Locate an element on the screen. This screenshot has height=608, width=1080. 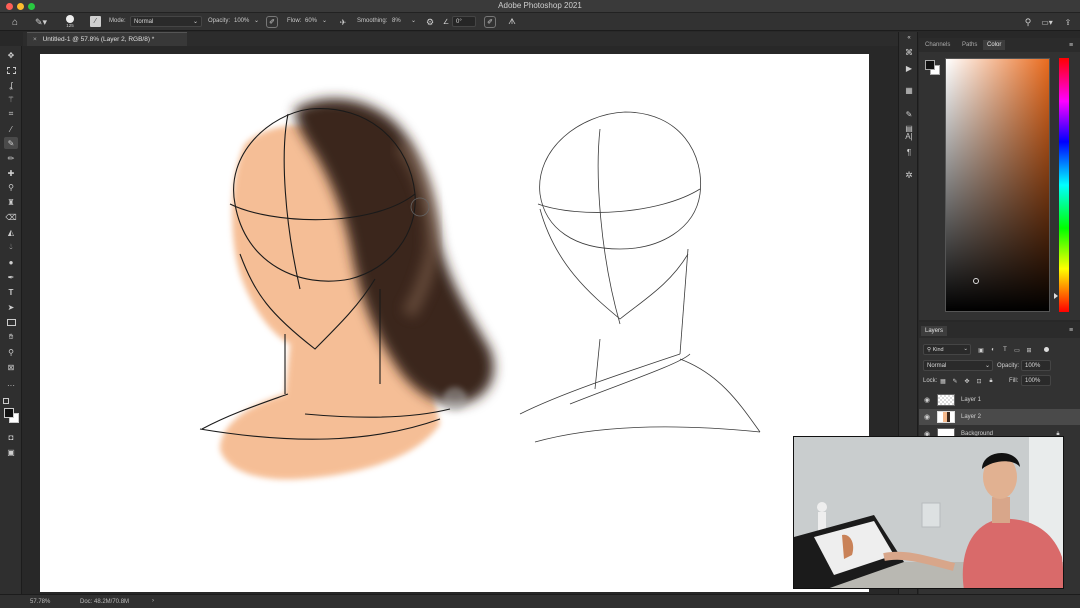
gear-icon: ⚙ is located at coordinates (430, 22).